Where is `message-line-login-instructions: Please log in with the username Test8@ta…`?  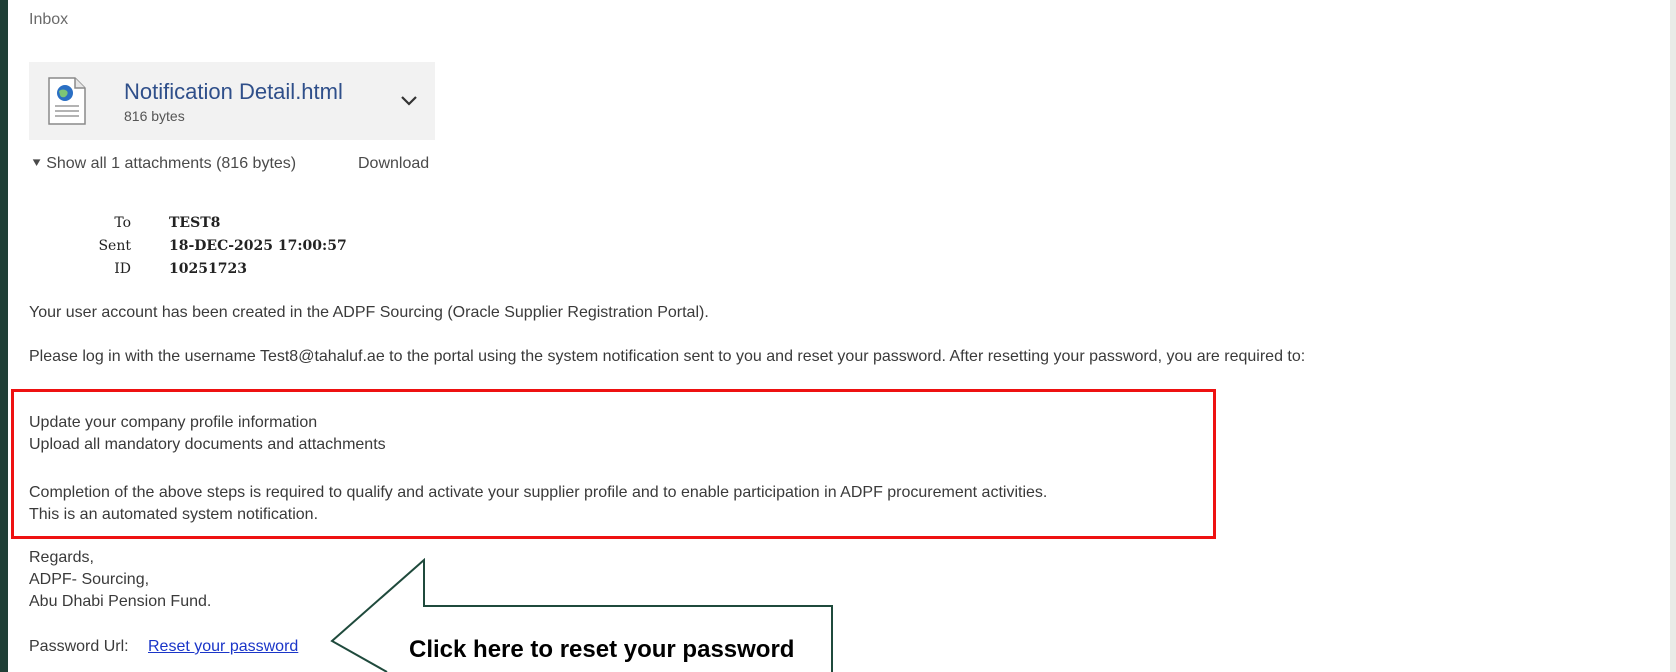
message-line-login-instructions: Please log in with the username Test8@ta… is located at coordinates (667, 356).